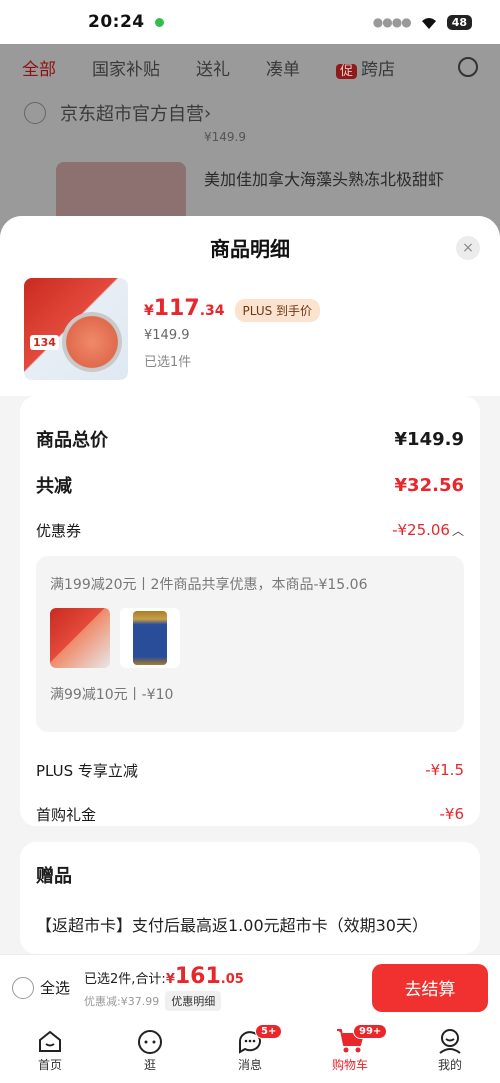  I want to click on total-reduce-value: ¥32.56, so click(429, 485).